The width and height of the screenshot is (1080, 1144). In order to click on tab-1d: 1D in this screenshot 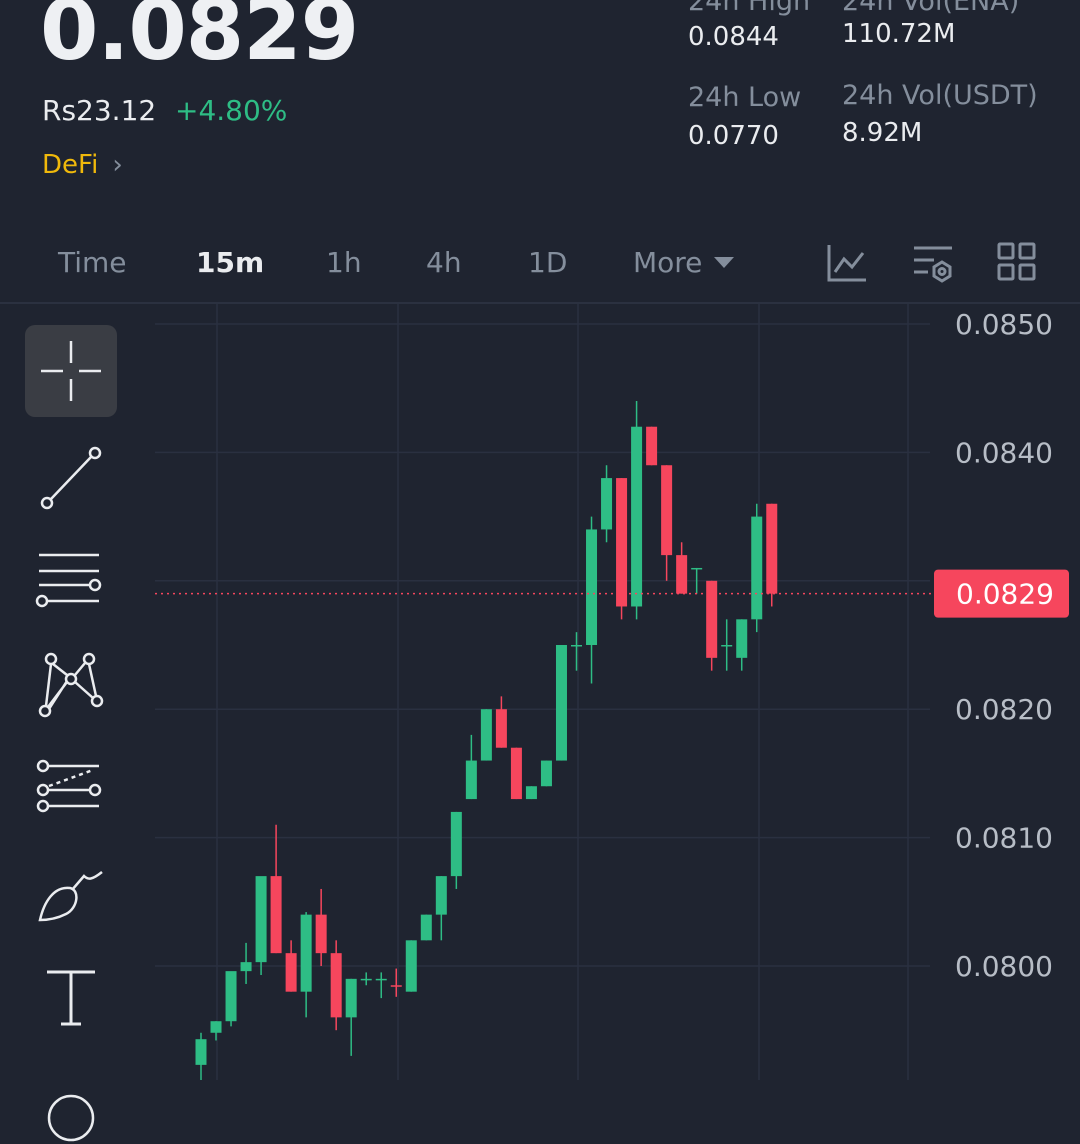, I will do `click(547, 262)`.